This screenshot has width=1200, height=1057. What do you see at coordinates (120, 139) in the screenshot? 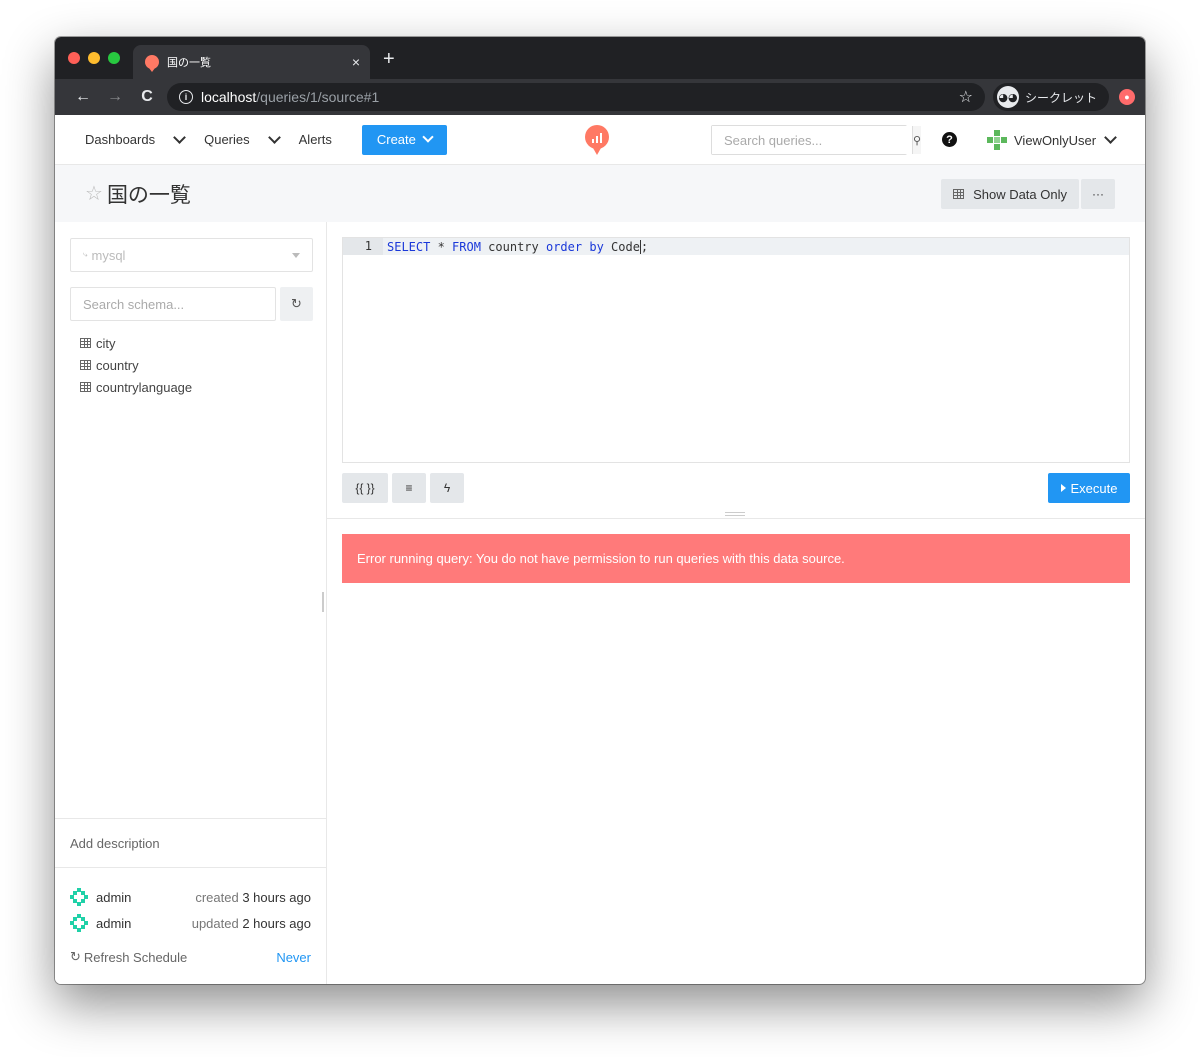
I see `nav-dashboards-label: Dashboards` at bounding box center [120, 139].